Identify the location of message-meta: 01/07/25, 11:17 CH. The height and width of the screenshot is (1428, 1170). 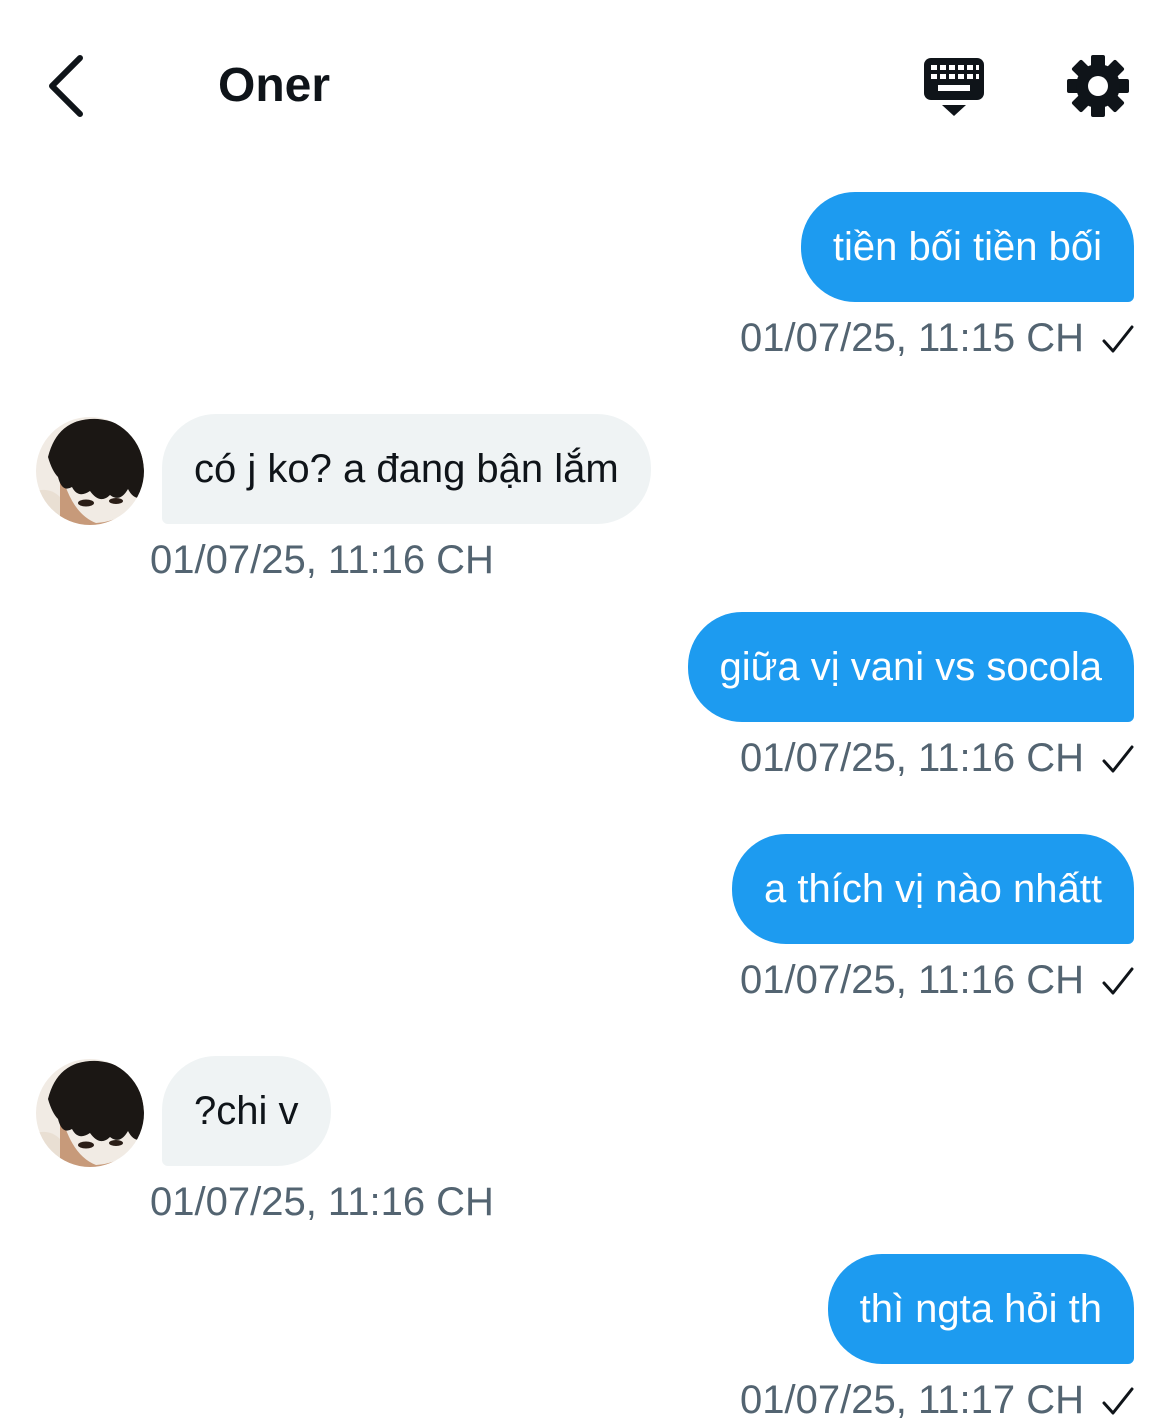
(938, 1400).